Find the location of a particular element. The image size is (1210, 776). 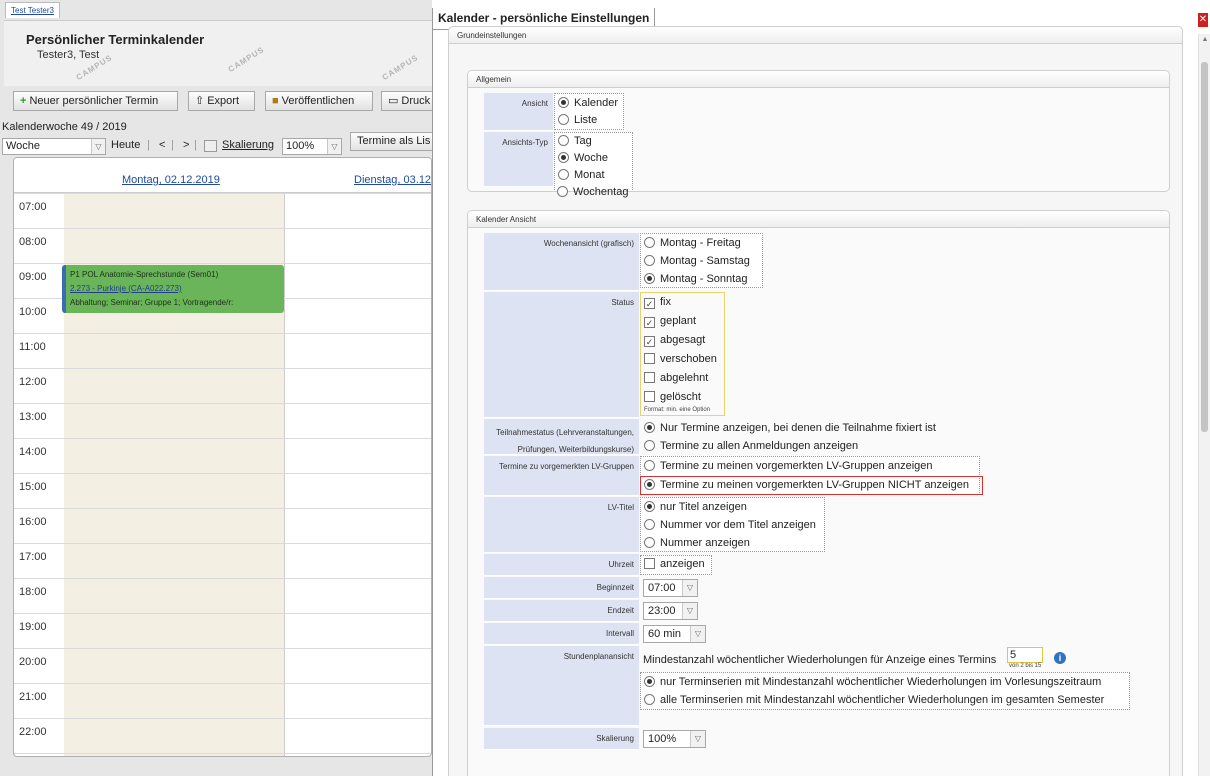

event-room-link: 2.273 - Purkinje (CA-A022.273) is located at coordinates (175, 289).